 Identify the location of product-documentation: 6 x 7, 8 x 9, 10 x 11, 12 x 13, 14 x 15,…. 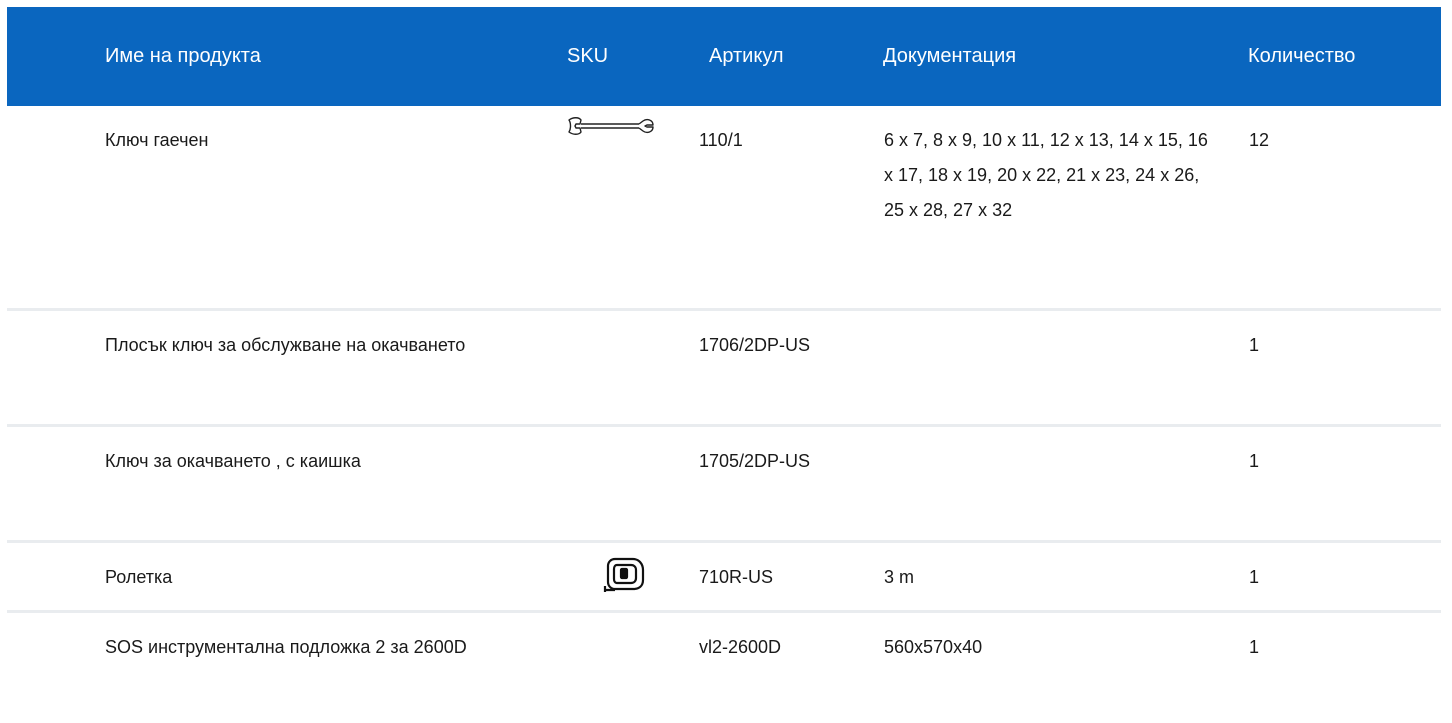
(1046, 175).